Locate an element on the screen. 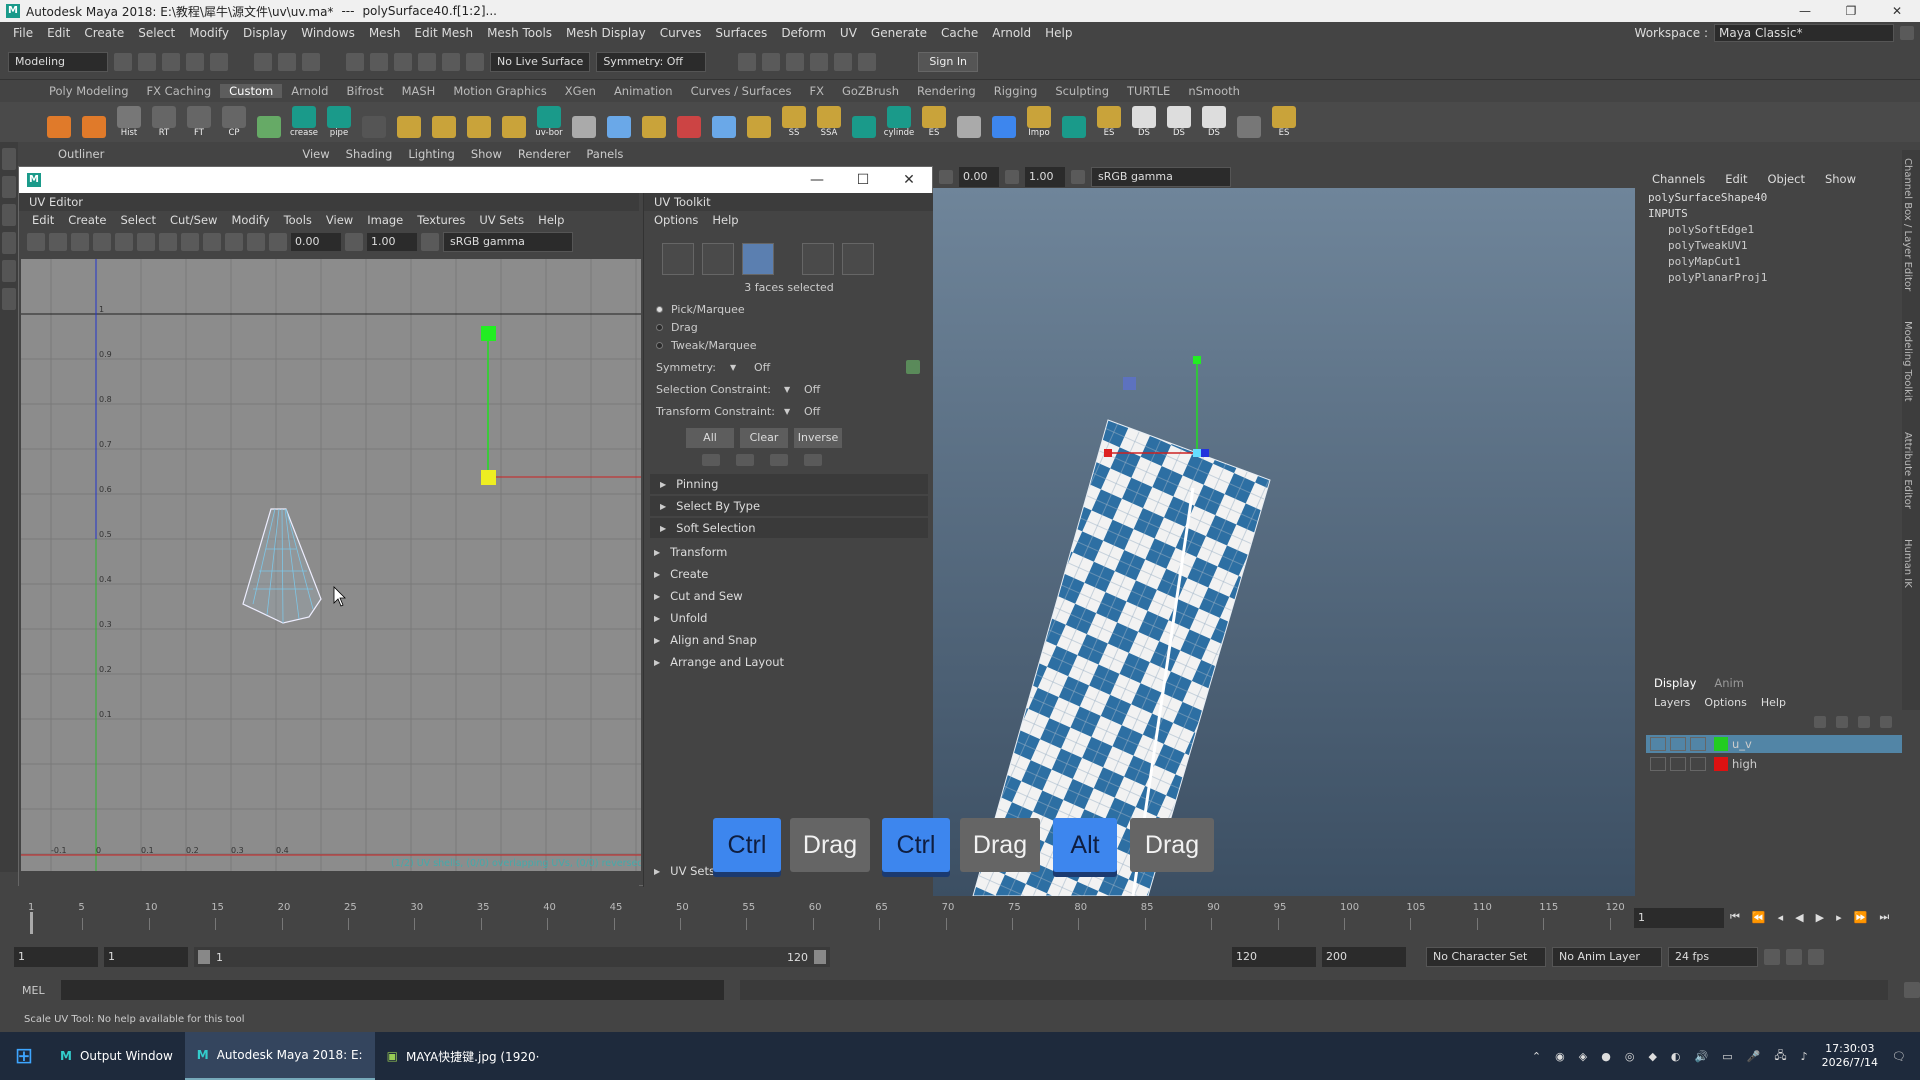 This screenshot has width=1920, height=1080. panel-menu-shading: Shading is located at coordinates (369, 154).